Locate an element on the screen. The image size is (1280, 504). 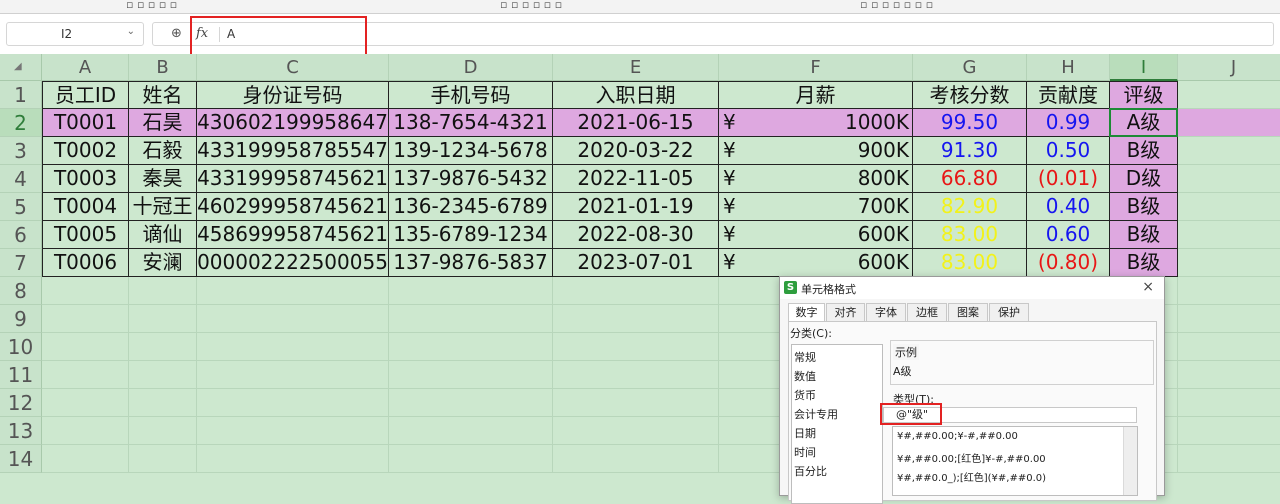
category-item: 日期 is located at coordinates (805, 433).